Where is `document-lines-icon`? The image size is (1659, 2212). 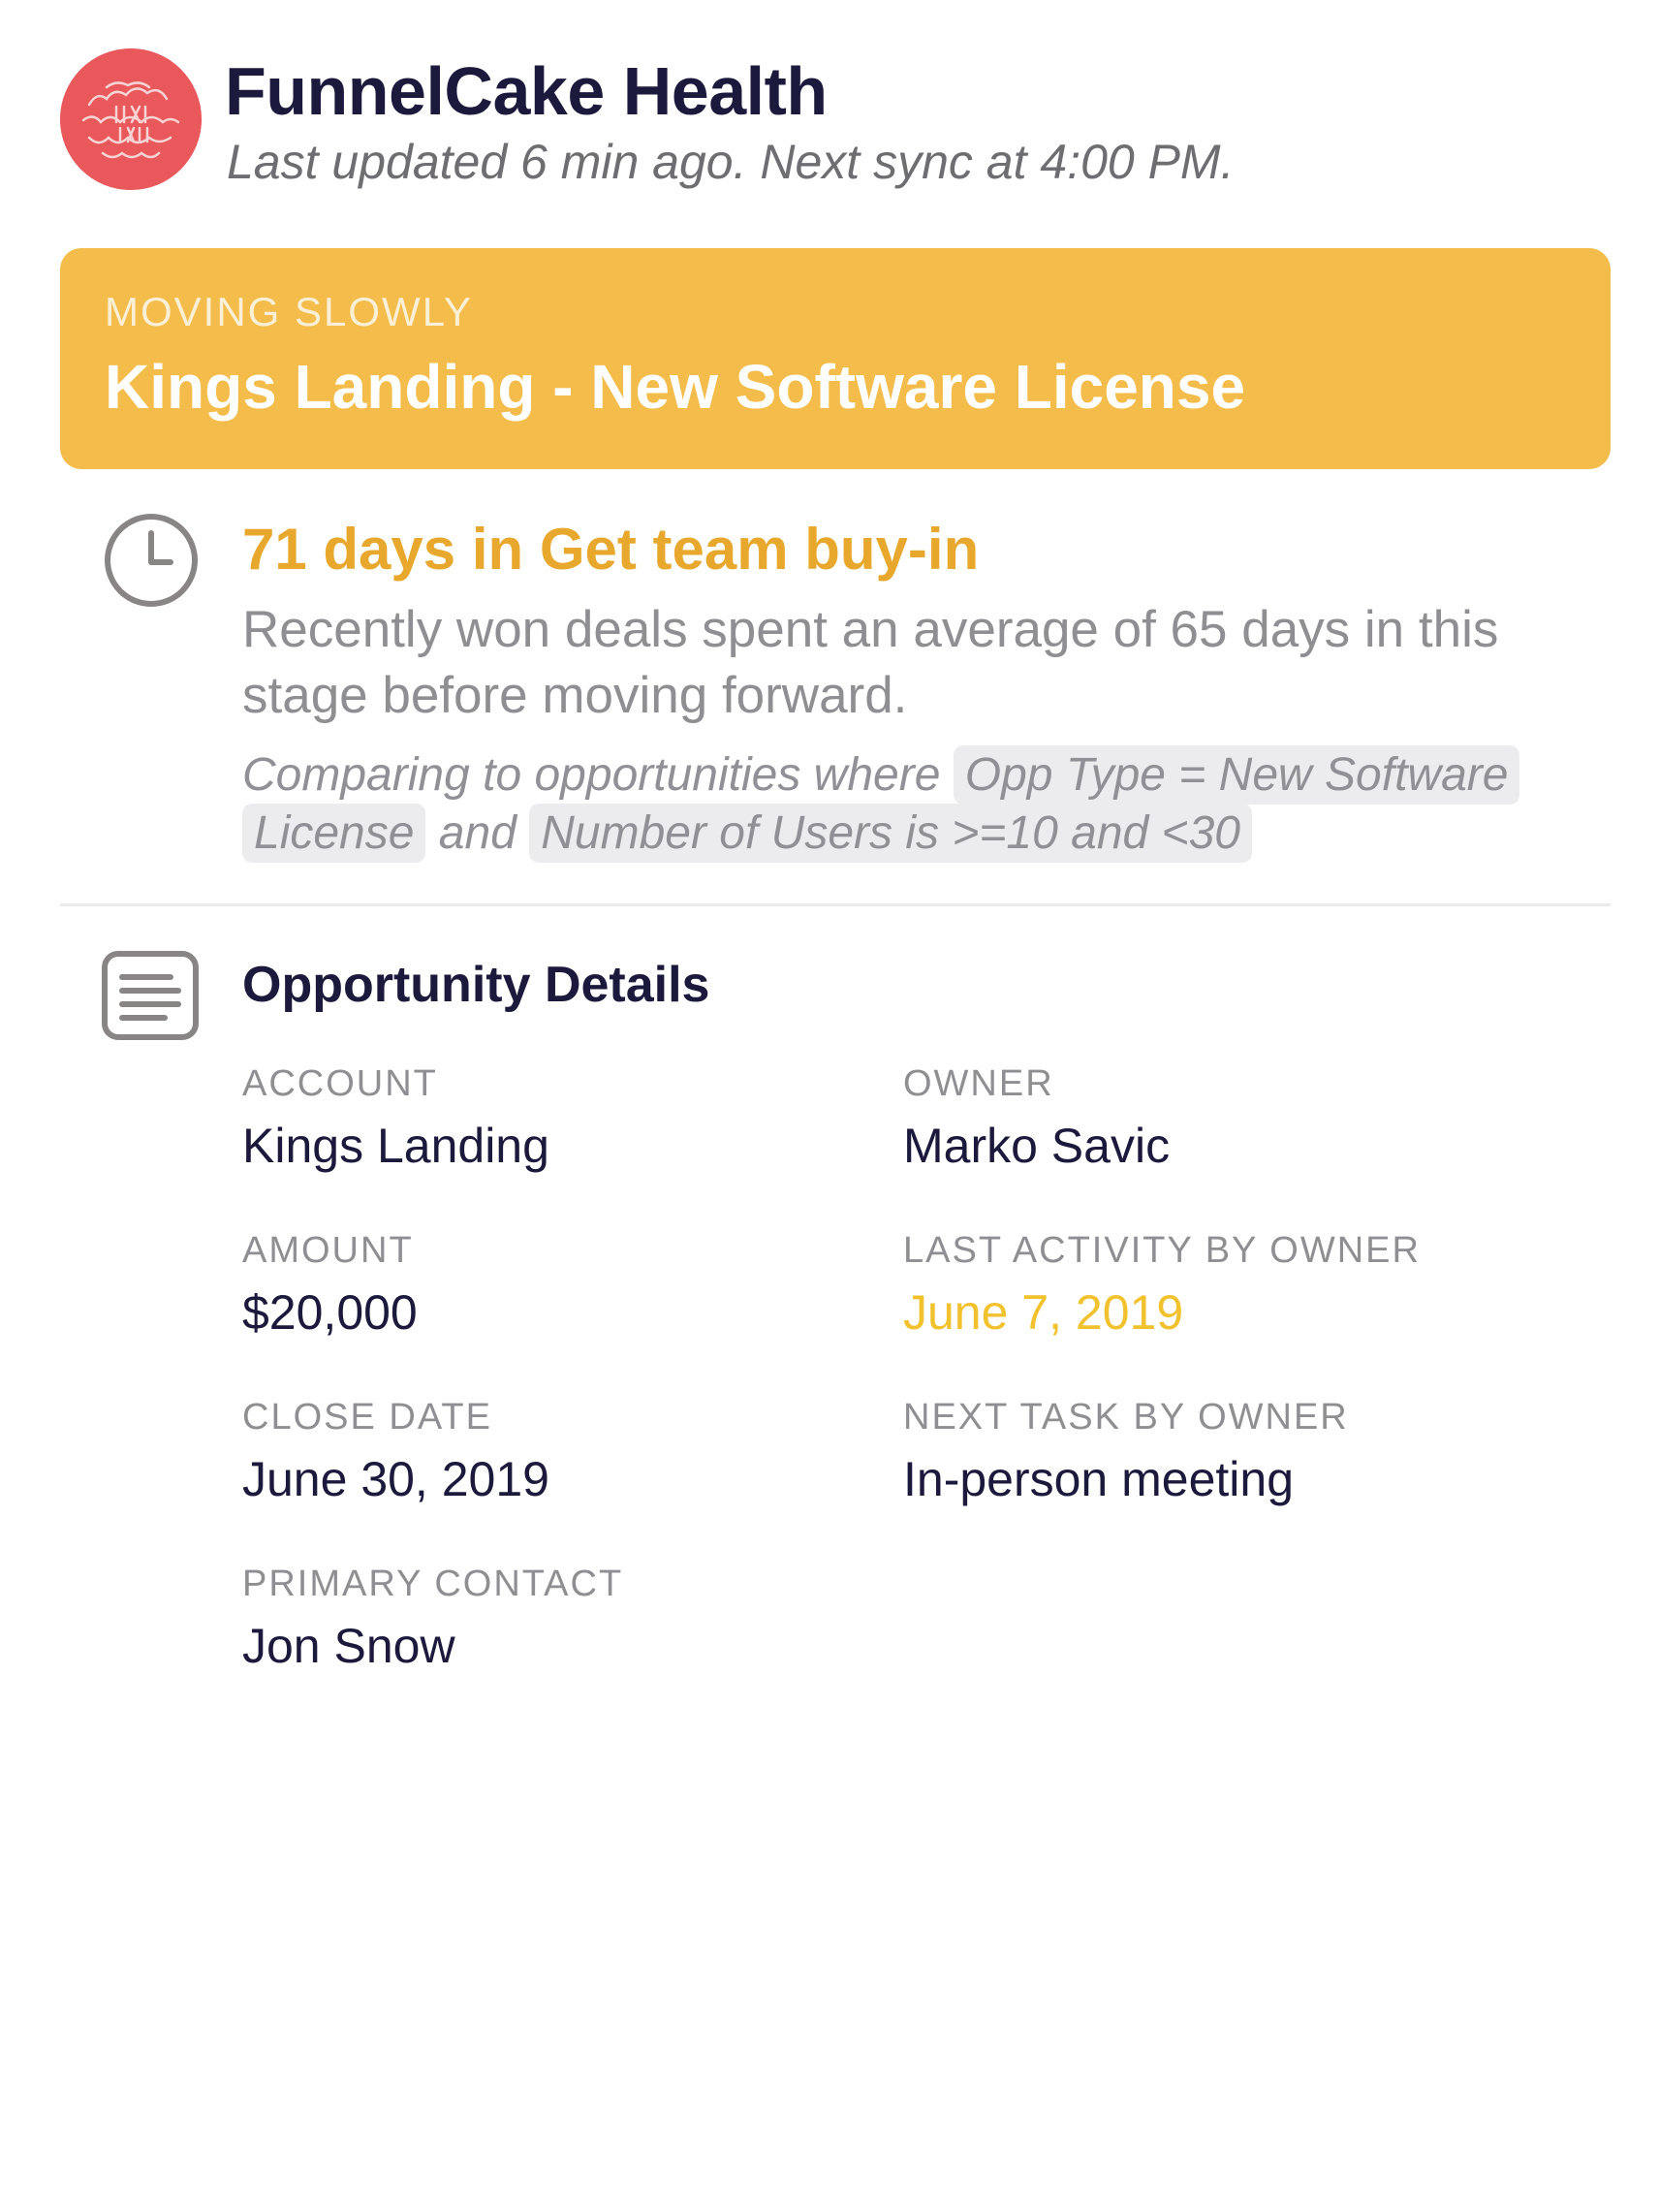
document-lines-icon is located at coordinates (151, 996).